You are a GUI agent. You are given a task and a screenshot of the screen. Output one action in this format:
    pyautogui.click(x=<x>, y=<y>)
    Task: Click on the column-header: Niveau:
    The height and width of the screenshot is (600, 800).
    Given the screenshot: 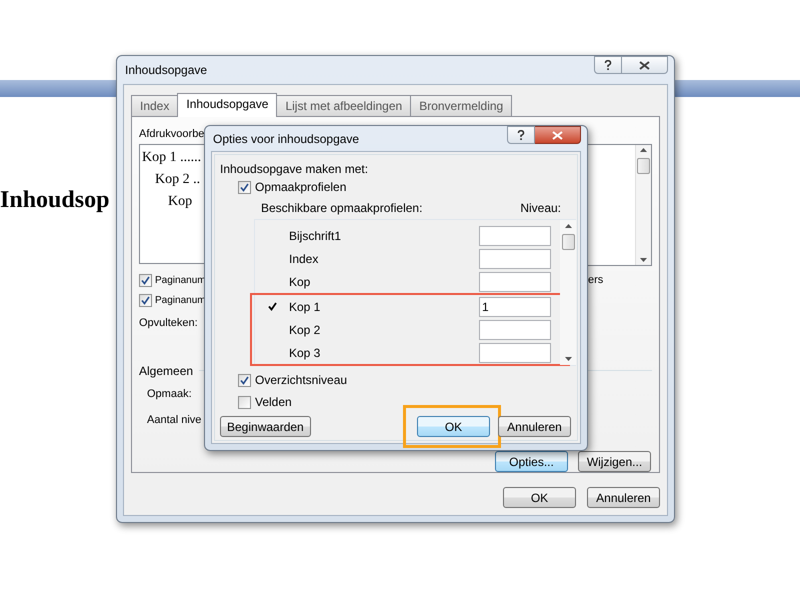 What is the action you would take?
    pyautogui.click(x=540, y=208)
    